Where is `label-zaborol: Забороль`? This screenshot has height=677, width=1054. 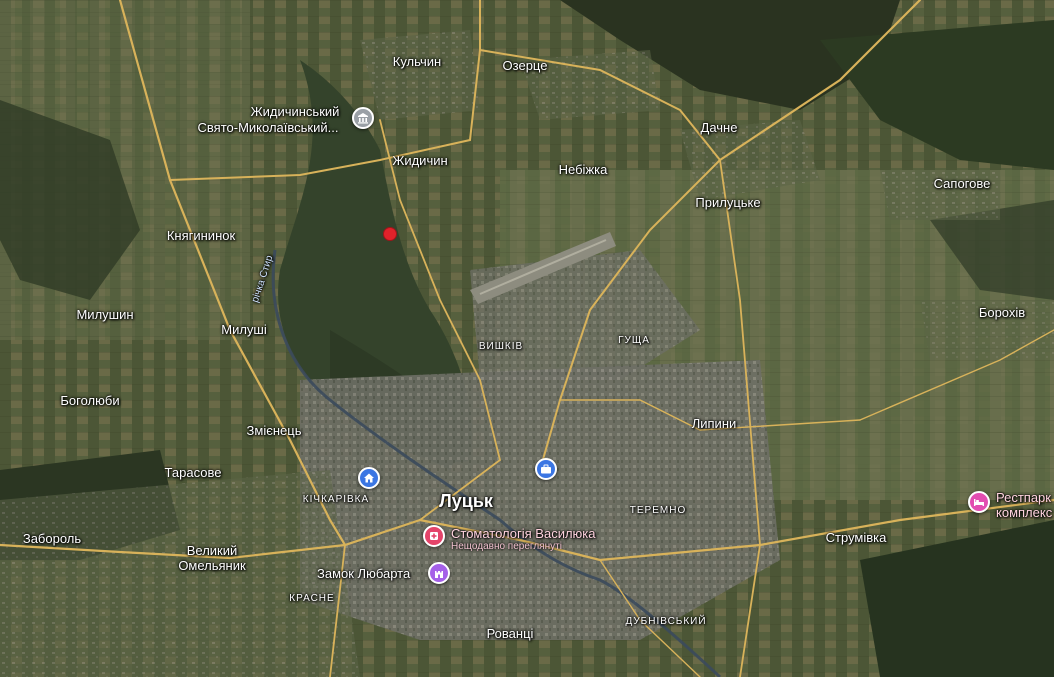 label-zaborol: Забороль is located at coordinates (52, 538).